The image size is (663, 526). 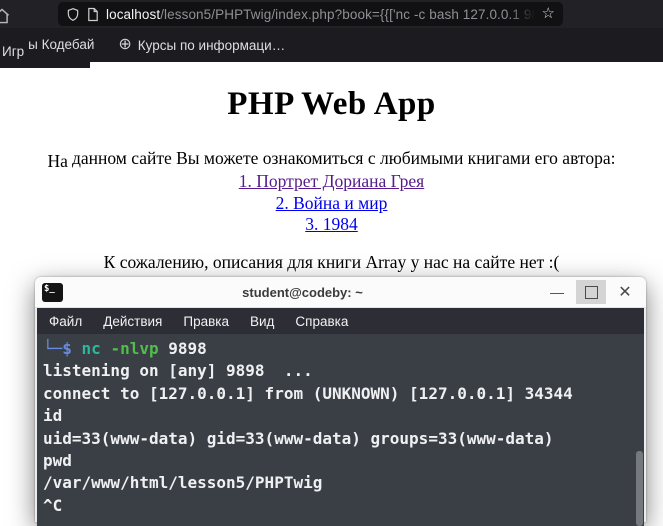 I want to click on bookmark-star-icon: ☆, so click(x=548, y=14).